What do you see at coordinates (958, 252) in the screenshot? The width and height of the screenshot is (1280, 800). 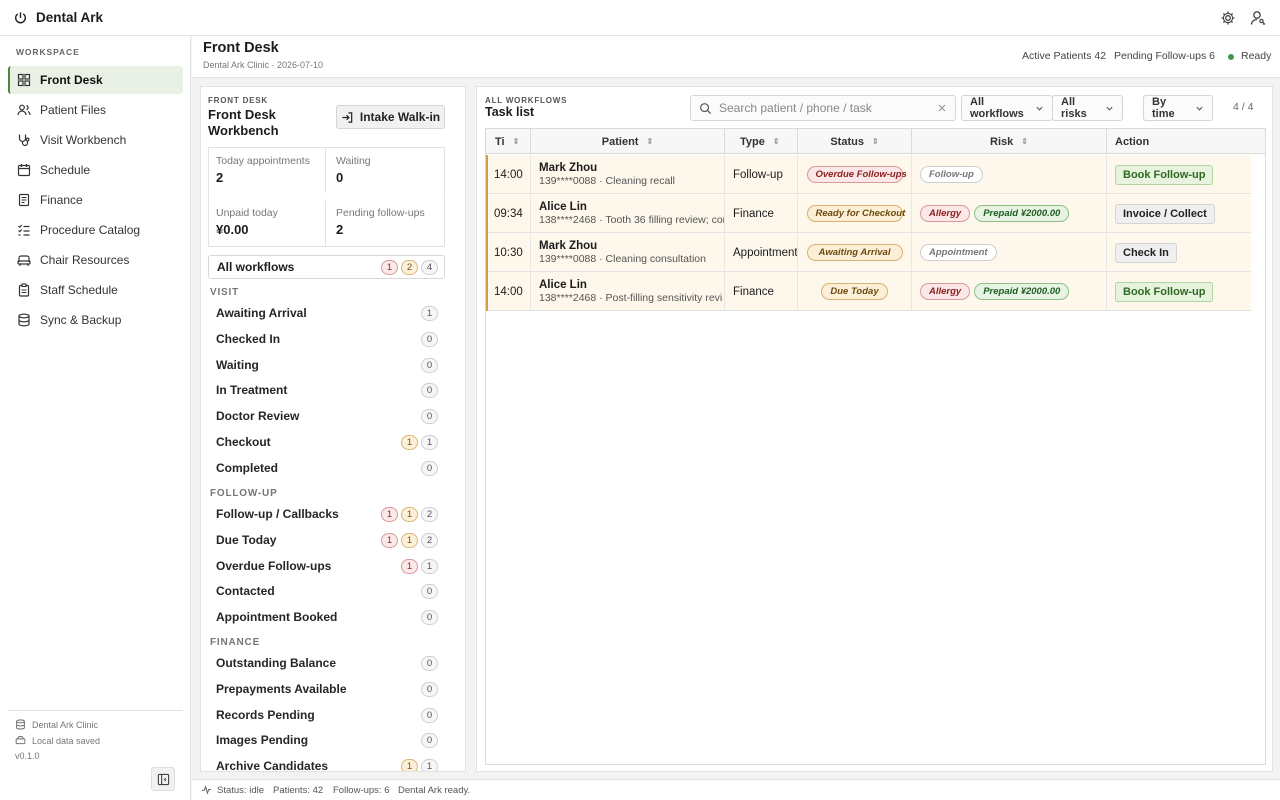 I see `risk-tag: Appointment` at bounding box center [958, 252].